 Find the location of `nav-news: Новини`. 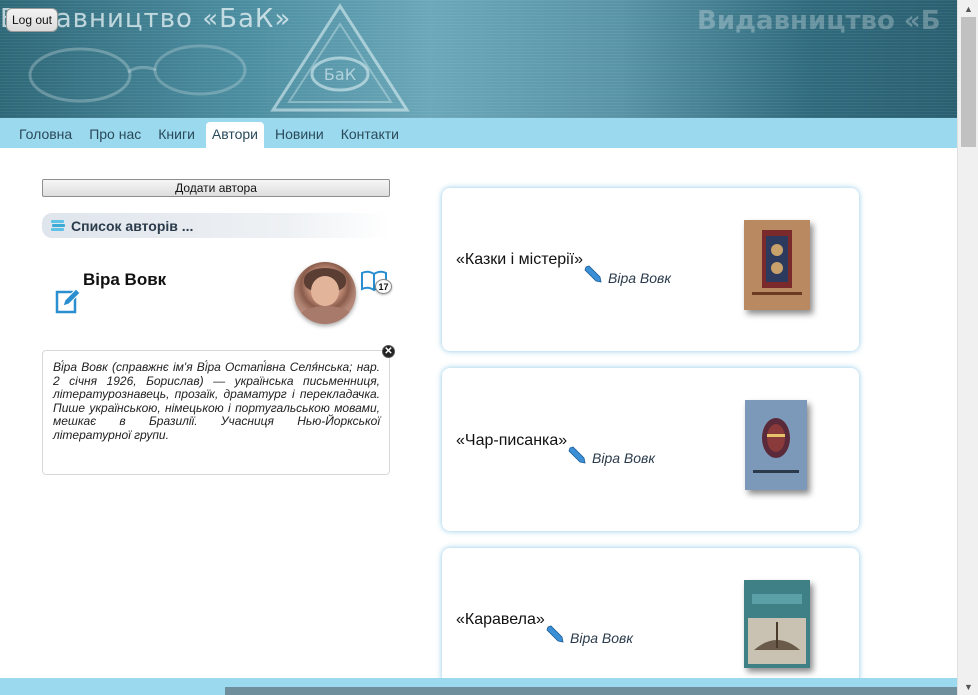

nav-news: Новини is located at coordinates (299, 135).